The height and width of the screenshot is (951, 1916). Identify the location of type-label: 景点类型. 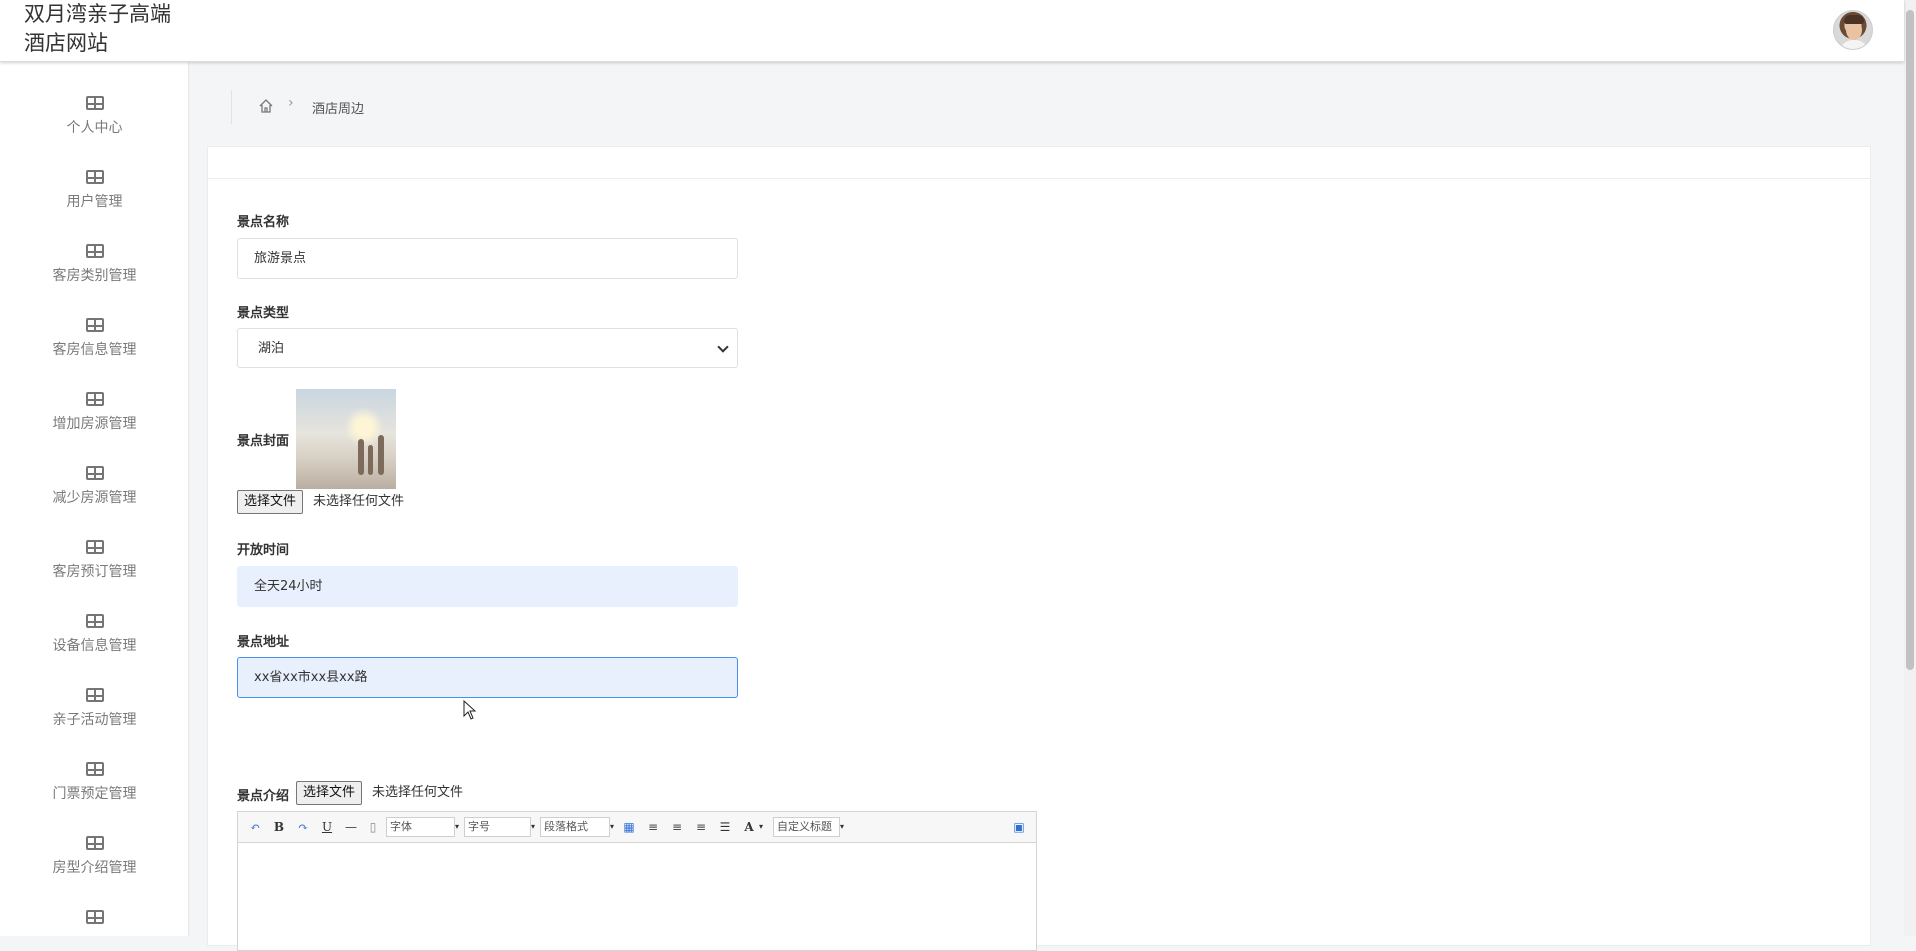
(263, 313).